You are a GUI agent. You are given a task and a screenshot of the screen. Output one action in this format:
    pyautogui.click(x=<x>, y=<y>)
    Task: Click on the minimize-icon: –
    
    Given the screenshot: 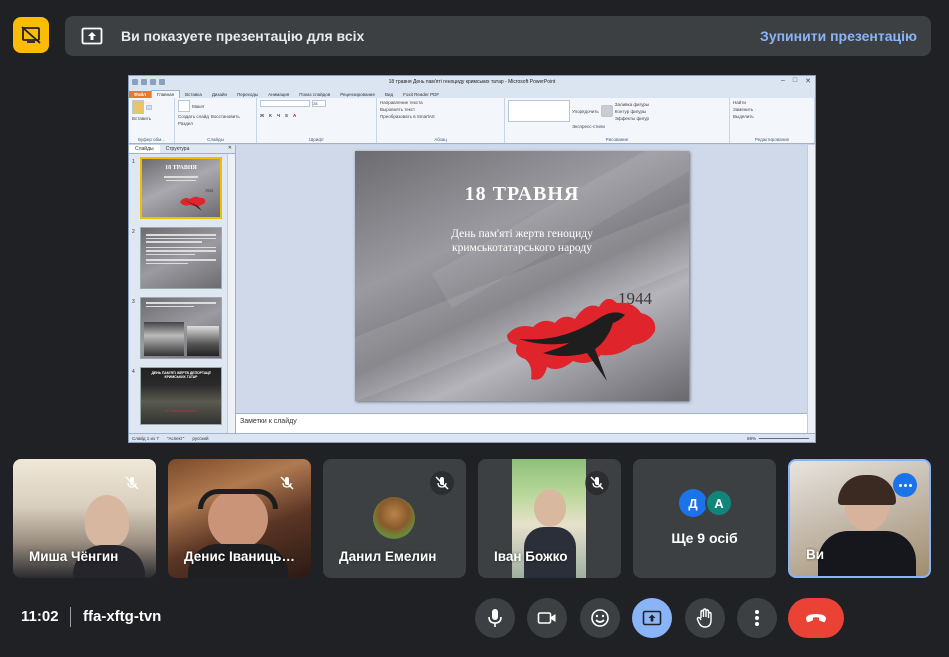 What is the action you would take?
    pyautogui.click(x=783, y=81)
    